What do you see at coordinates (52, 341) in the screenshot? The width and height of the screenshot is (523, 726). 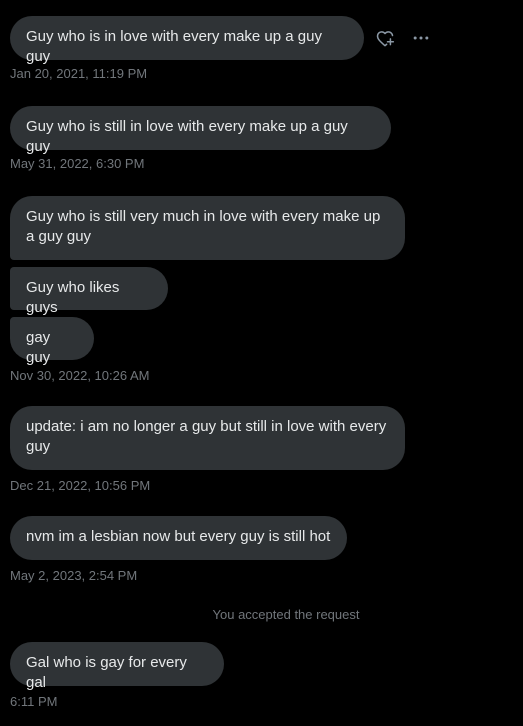 I see `message-bubble: gay guy` at bounding box center [52, 341].